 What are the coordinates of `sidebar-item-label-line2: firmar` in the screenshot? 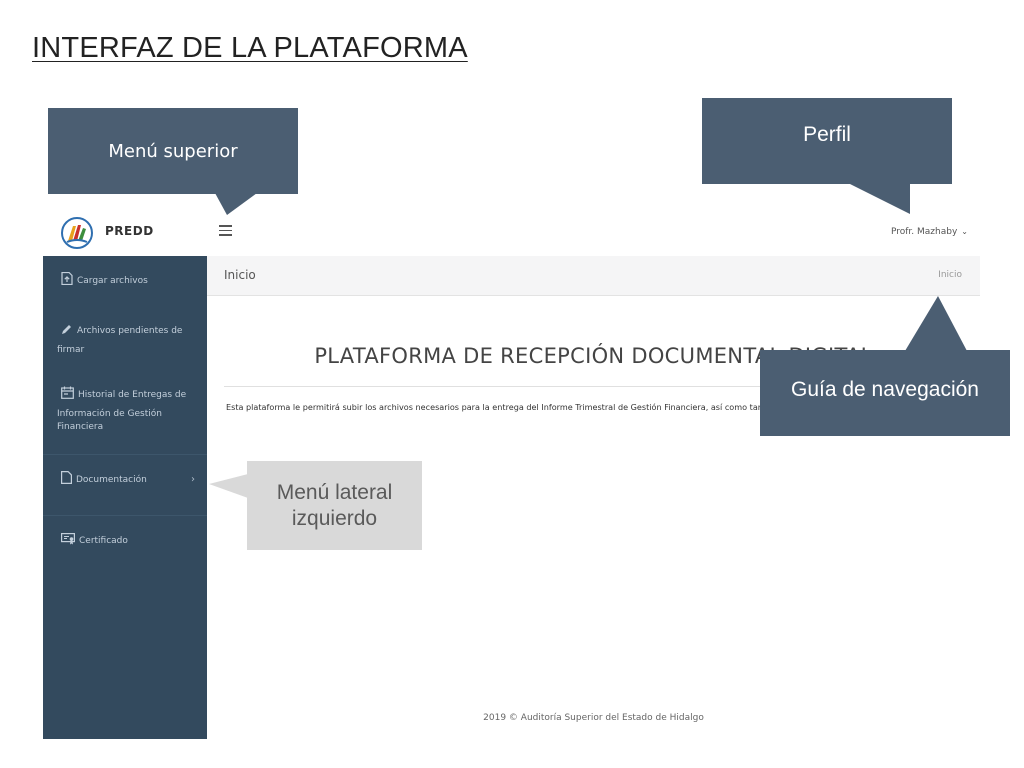 It's located at (71, 350).